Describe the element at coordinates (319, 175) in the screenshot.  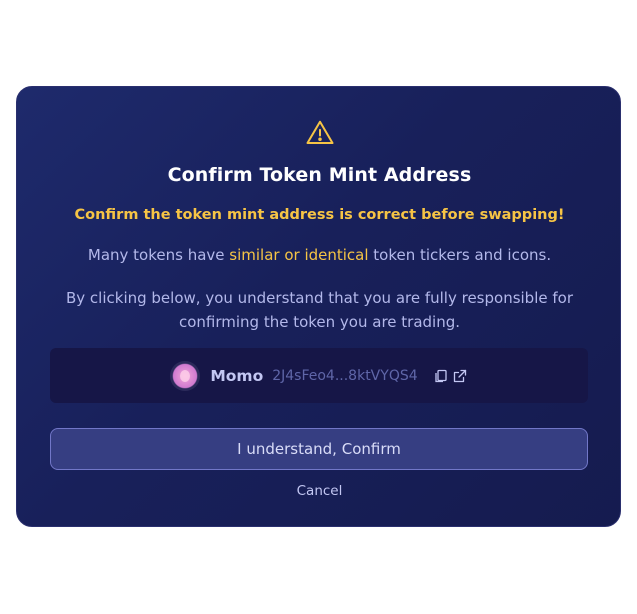
I see `modal-title: Confirm Token Mint Address` at that location.